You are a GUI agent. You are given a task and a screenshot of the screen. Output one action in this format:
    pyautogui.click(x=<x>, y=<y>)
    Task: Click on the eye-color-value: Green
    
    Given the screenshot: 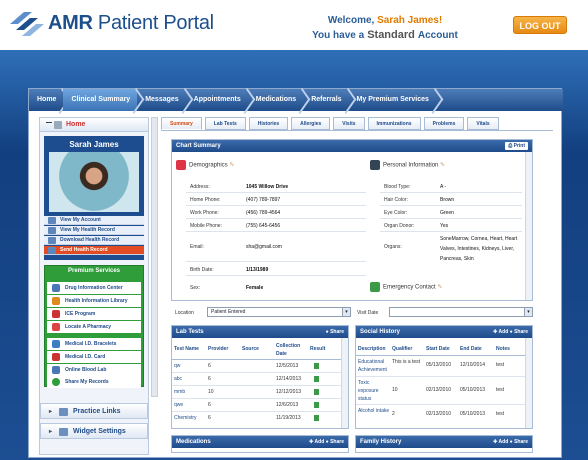 What is the action you would take?
    pyautogui.click(x=447, y=213)
    